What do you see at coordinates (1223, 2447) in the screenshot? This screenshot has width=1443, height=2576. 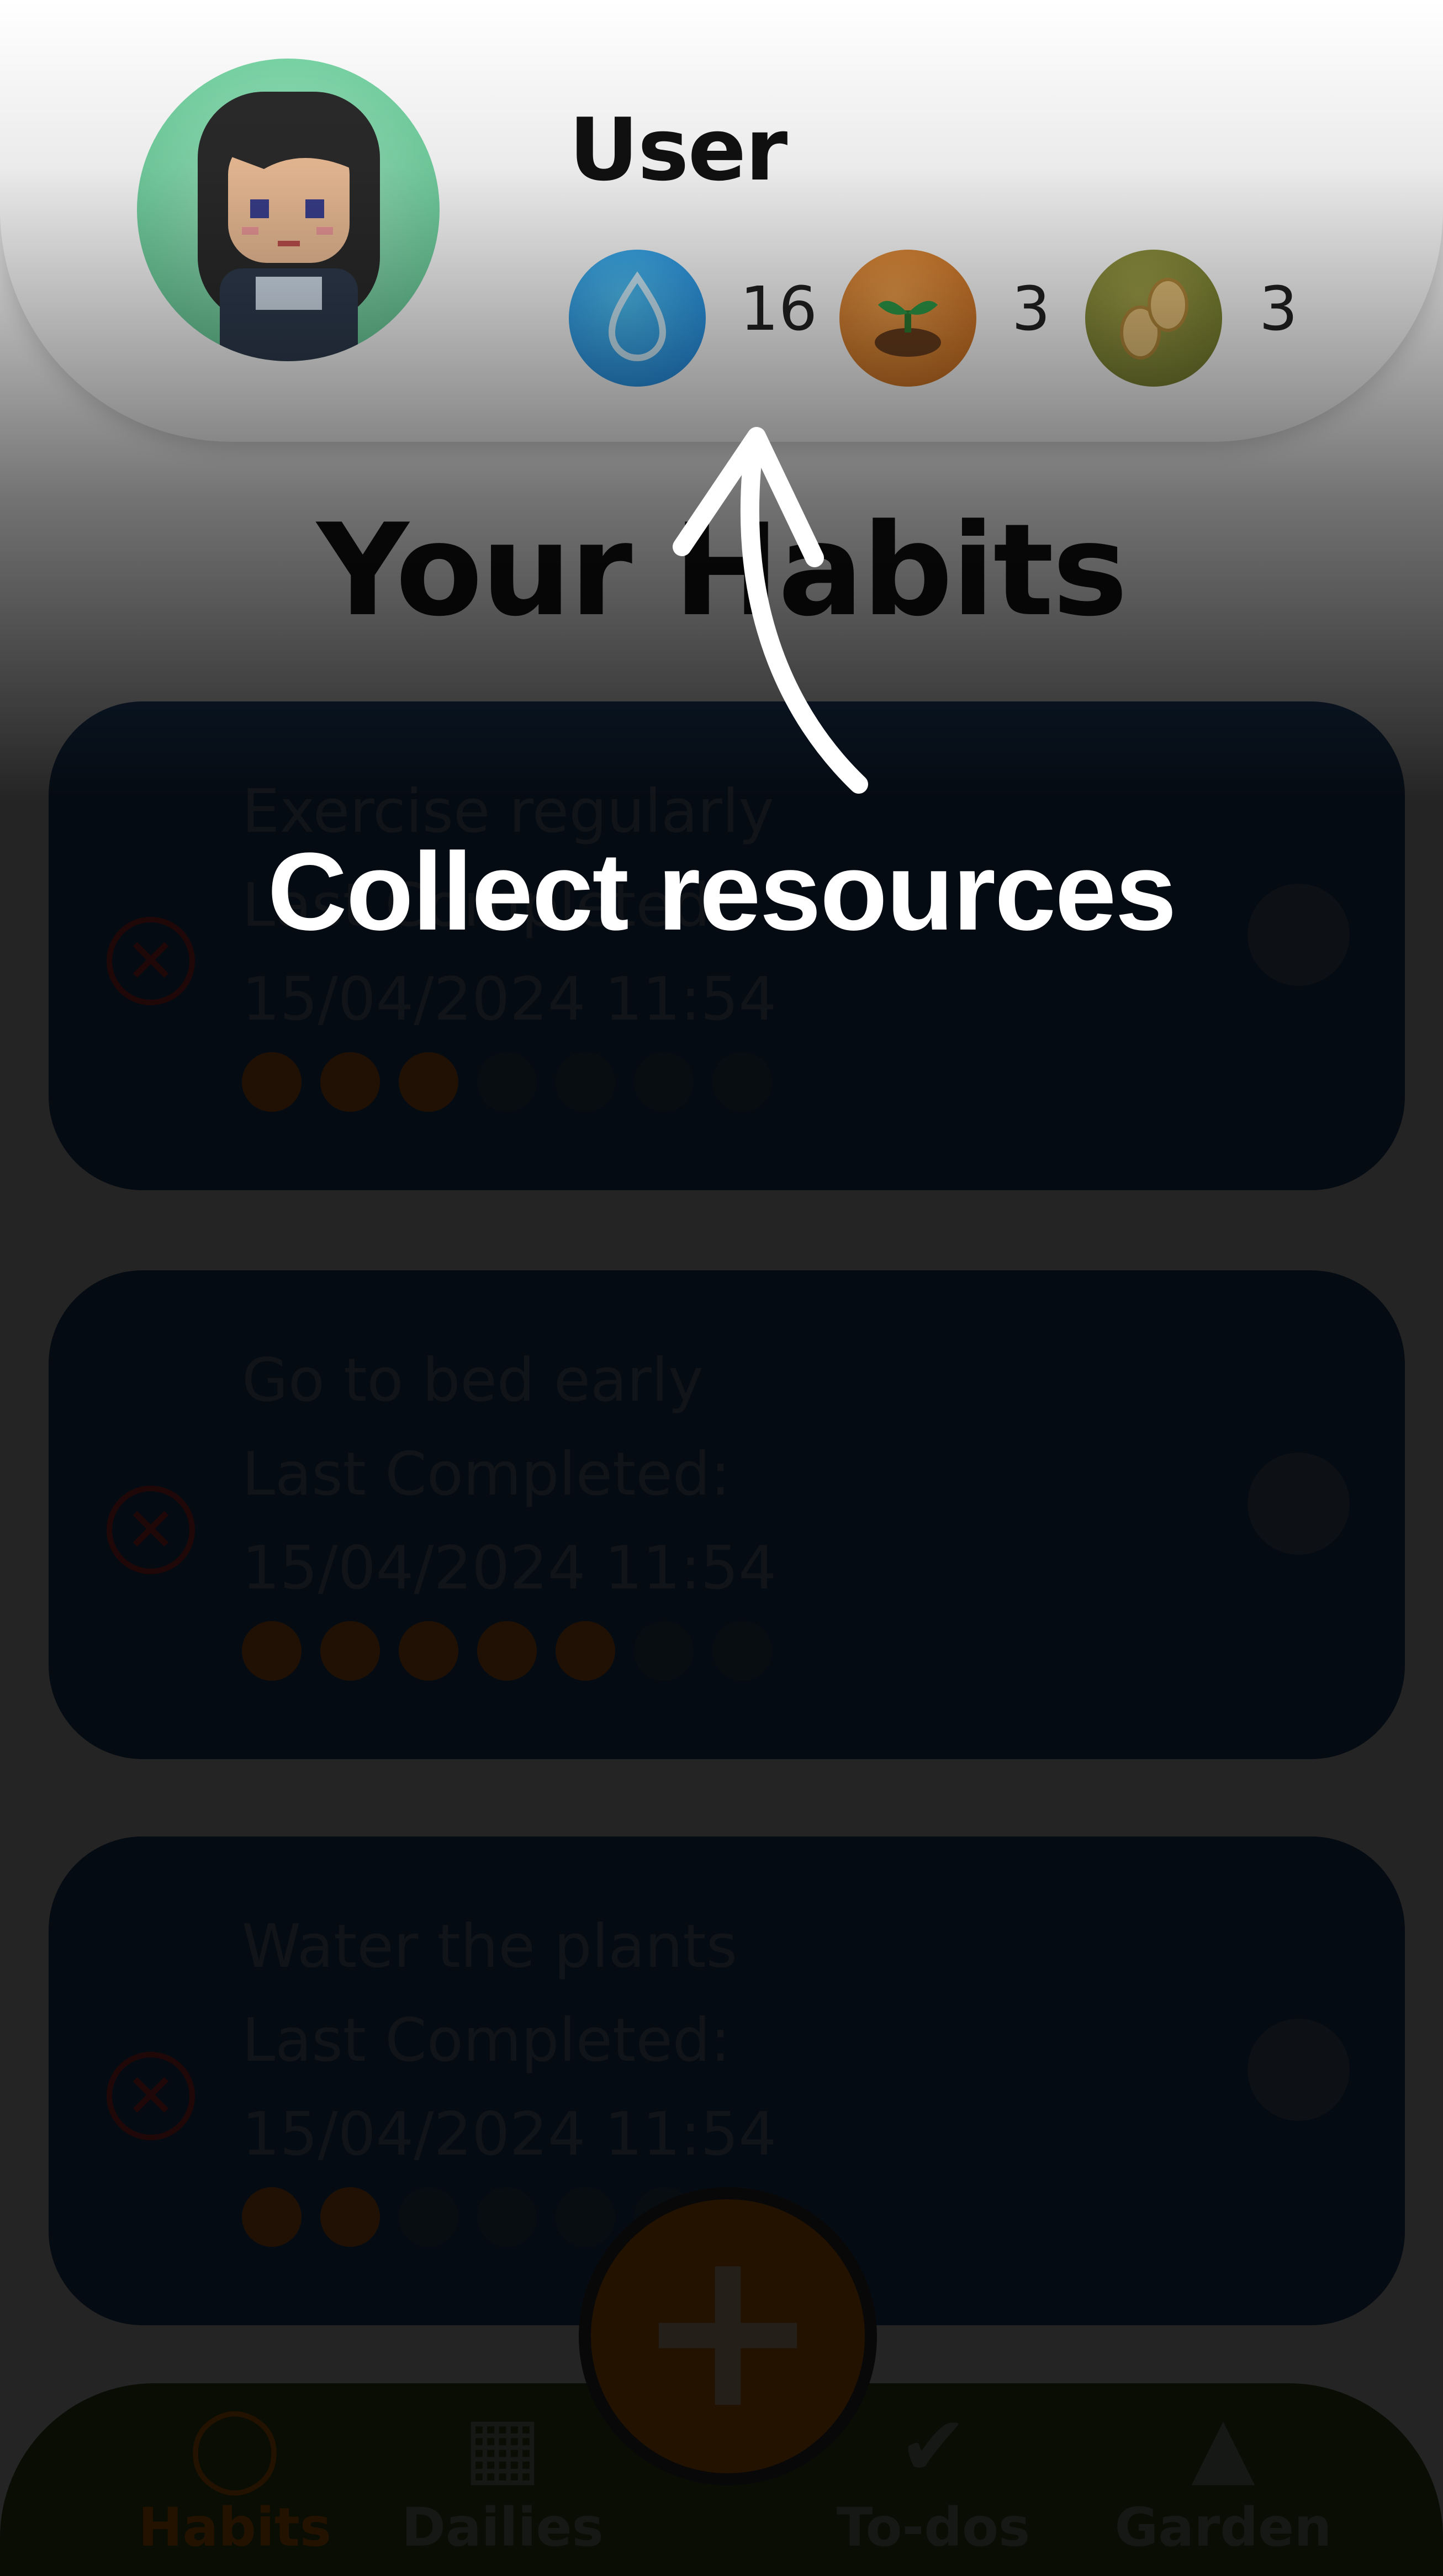 I see `tree-icon: ▲` at bounding box center [1223, 2447].